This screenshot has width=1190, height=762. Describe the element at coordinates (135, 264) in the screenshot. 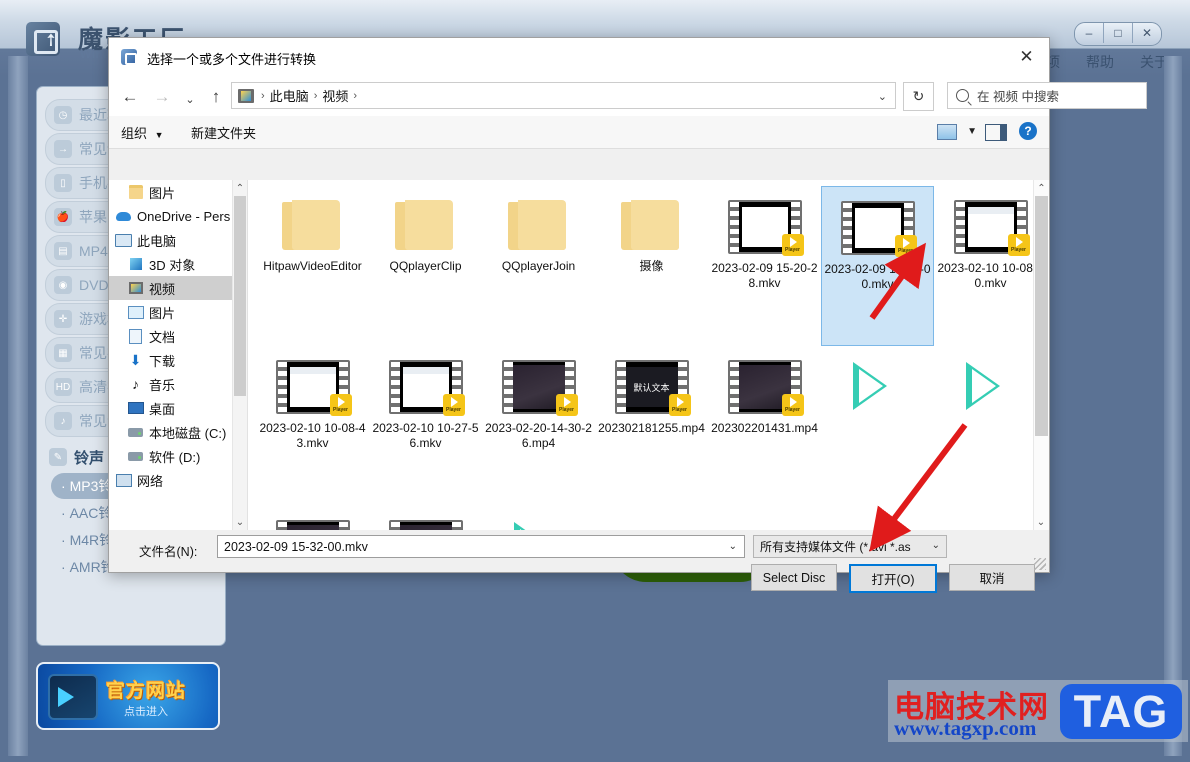

I see `cube-icon` at that location.